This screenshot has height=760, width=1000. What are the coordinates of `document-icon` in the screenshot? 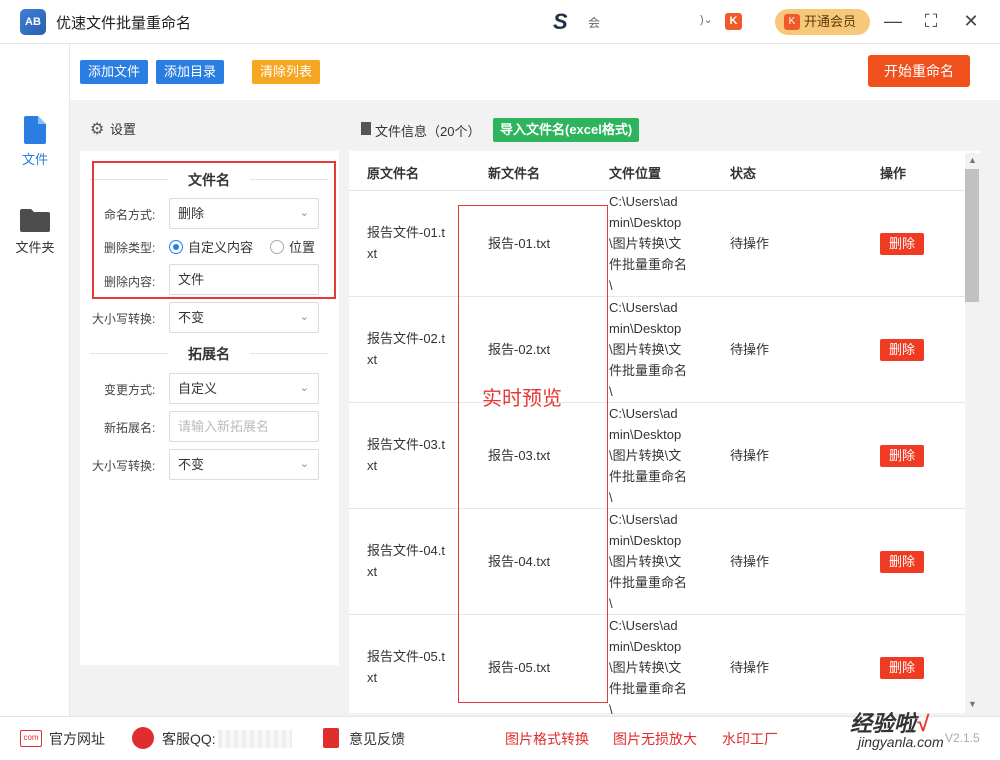 It's located at (366, 128).